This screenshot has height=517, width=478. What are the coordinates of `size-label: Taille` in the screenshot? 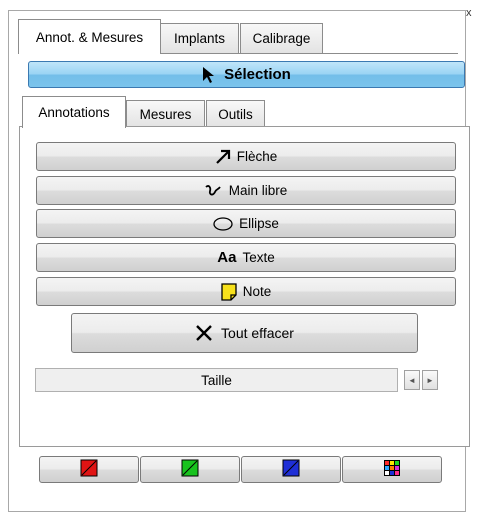 It's located at (216, 380).